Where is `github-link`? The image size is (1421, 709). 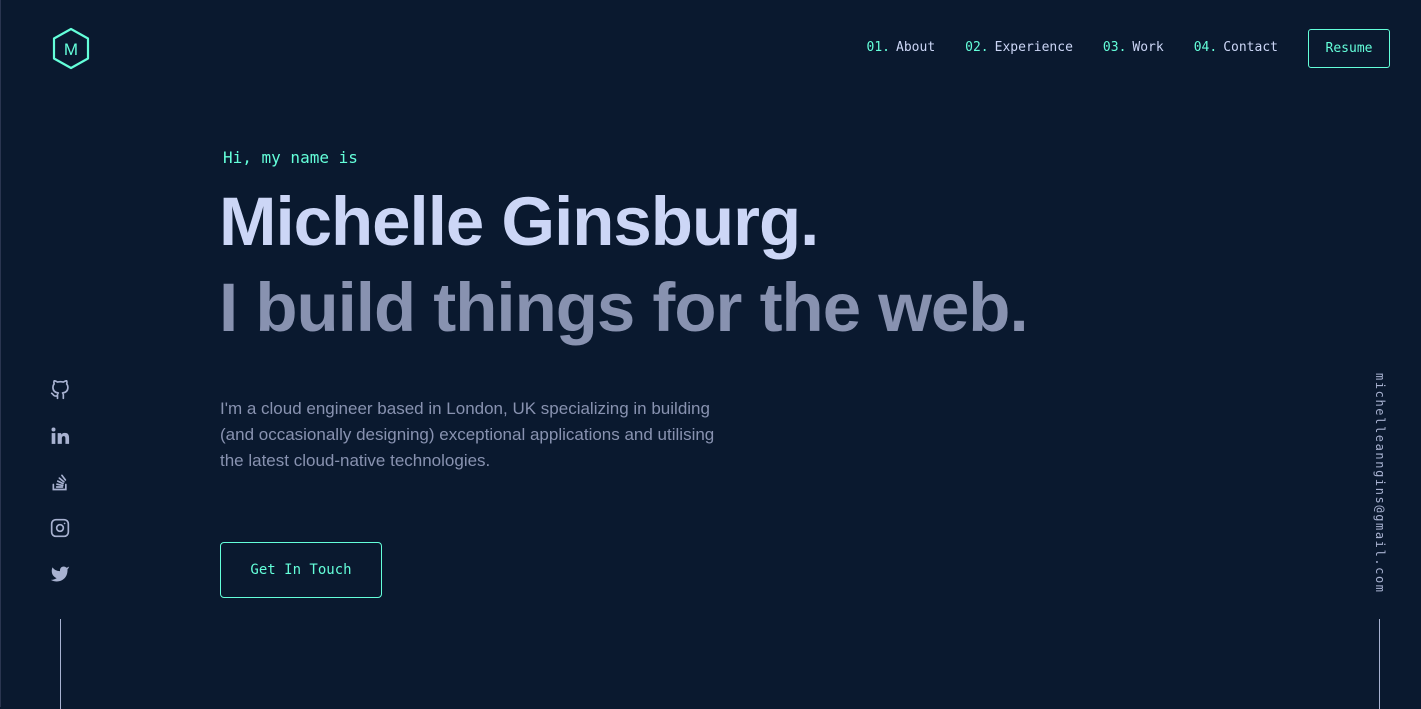
github-link is located at coordinates (60, 390).